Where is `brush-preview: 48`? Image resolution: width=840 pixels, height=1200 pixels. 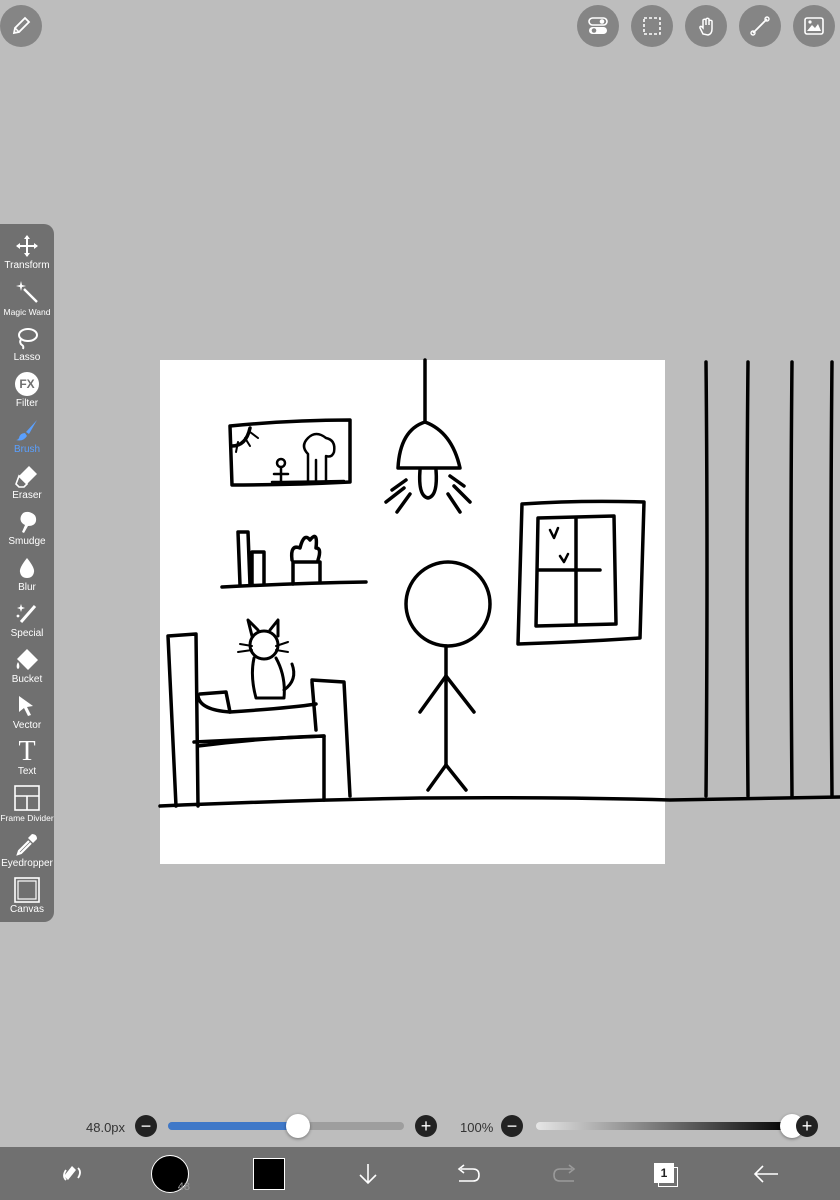
brush-preview: 48 is located at coordinates (170, 1173).